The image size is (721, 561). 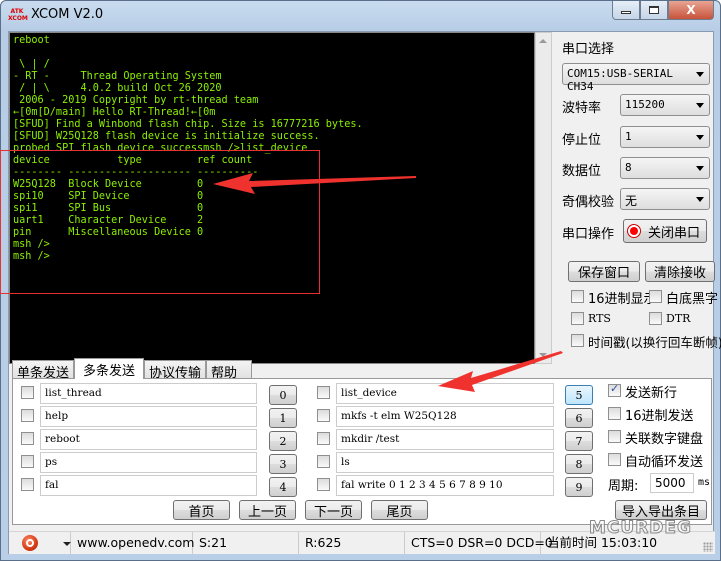 What do you see at coordinates (136, 100) in the screenshot?
I see `terminal-line: 2006 - 2019 Copyright by rt-thread team` at bounding box center [136, 100].